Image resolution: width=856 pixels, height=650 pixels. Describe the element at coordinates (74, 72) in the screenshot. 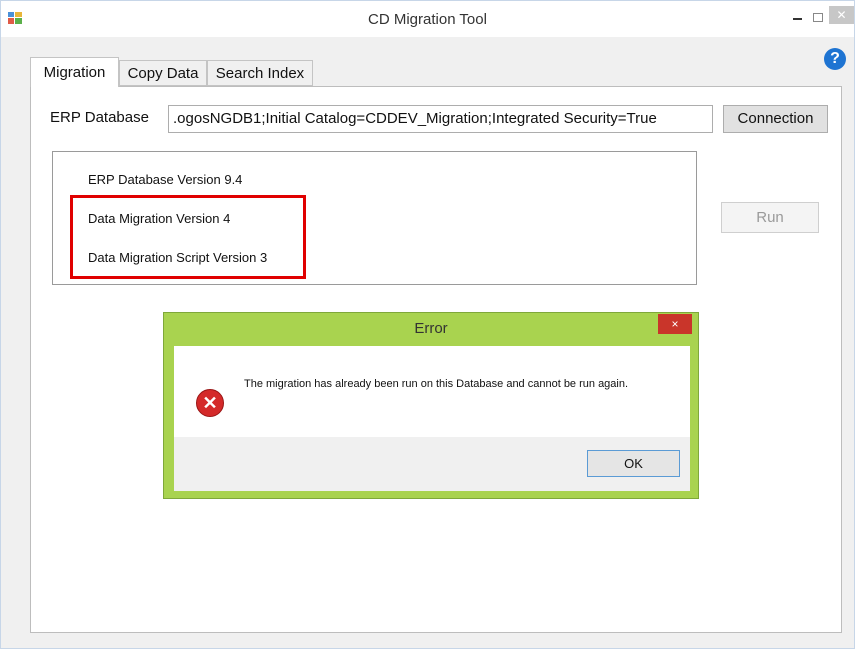

I see `tab-migration: Migration` at that location.